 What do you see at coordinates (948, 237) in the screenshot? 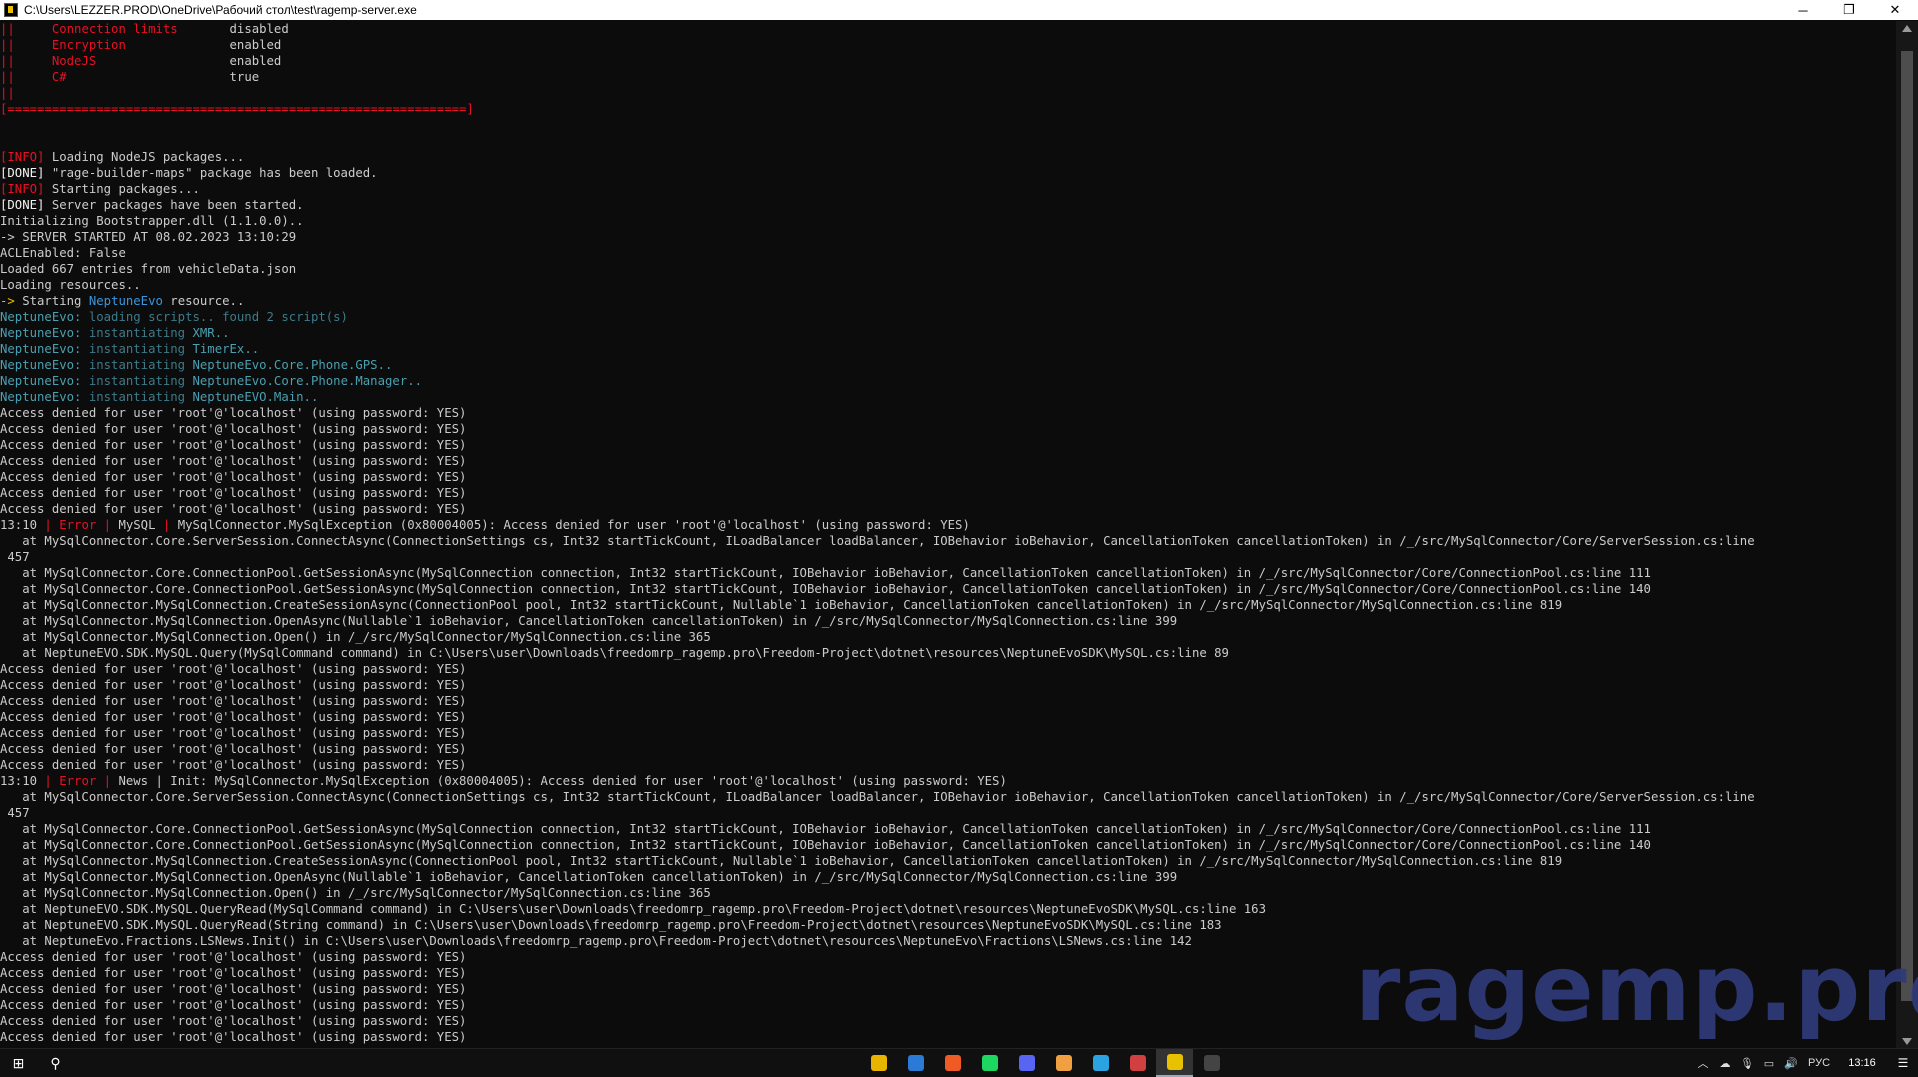
I see `console-line: -> SERVER STARTED AT 08.02.2023 13:10:29` at bounding box center [948, 237].